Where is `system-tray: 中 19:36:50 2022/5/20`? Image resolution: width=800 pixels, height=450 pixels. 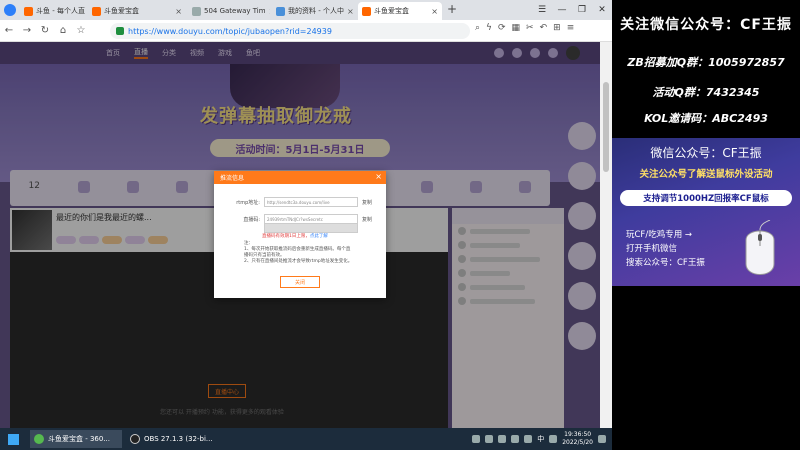 system-tray: 中 19:36:50 2022/5/20 is located at coordinates (539, 439).